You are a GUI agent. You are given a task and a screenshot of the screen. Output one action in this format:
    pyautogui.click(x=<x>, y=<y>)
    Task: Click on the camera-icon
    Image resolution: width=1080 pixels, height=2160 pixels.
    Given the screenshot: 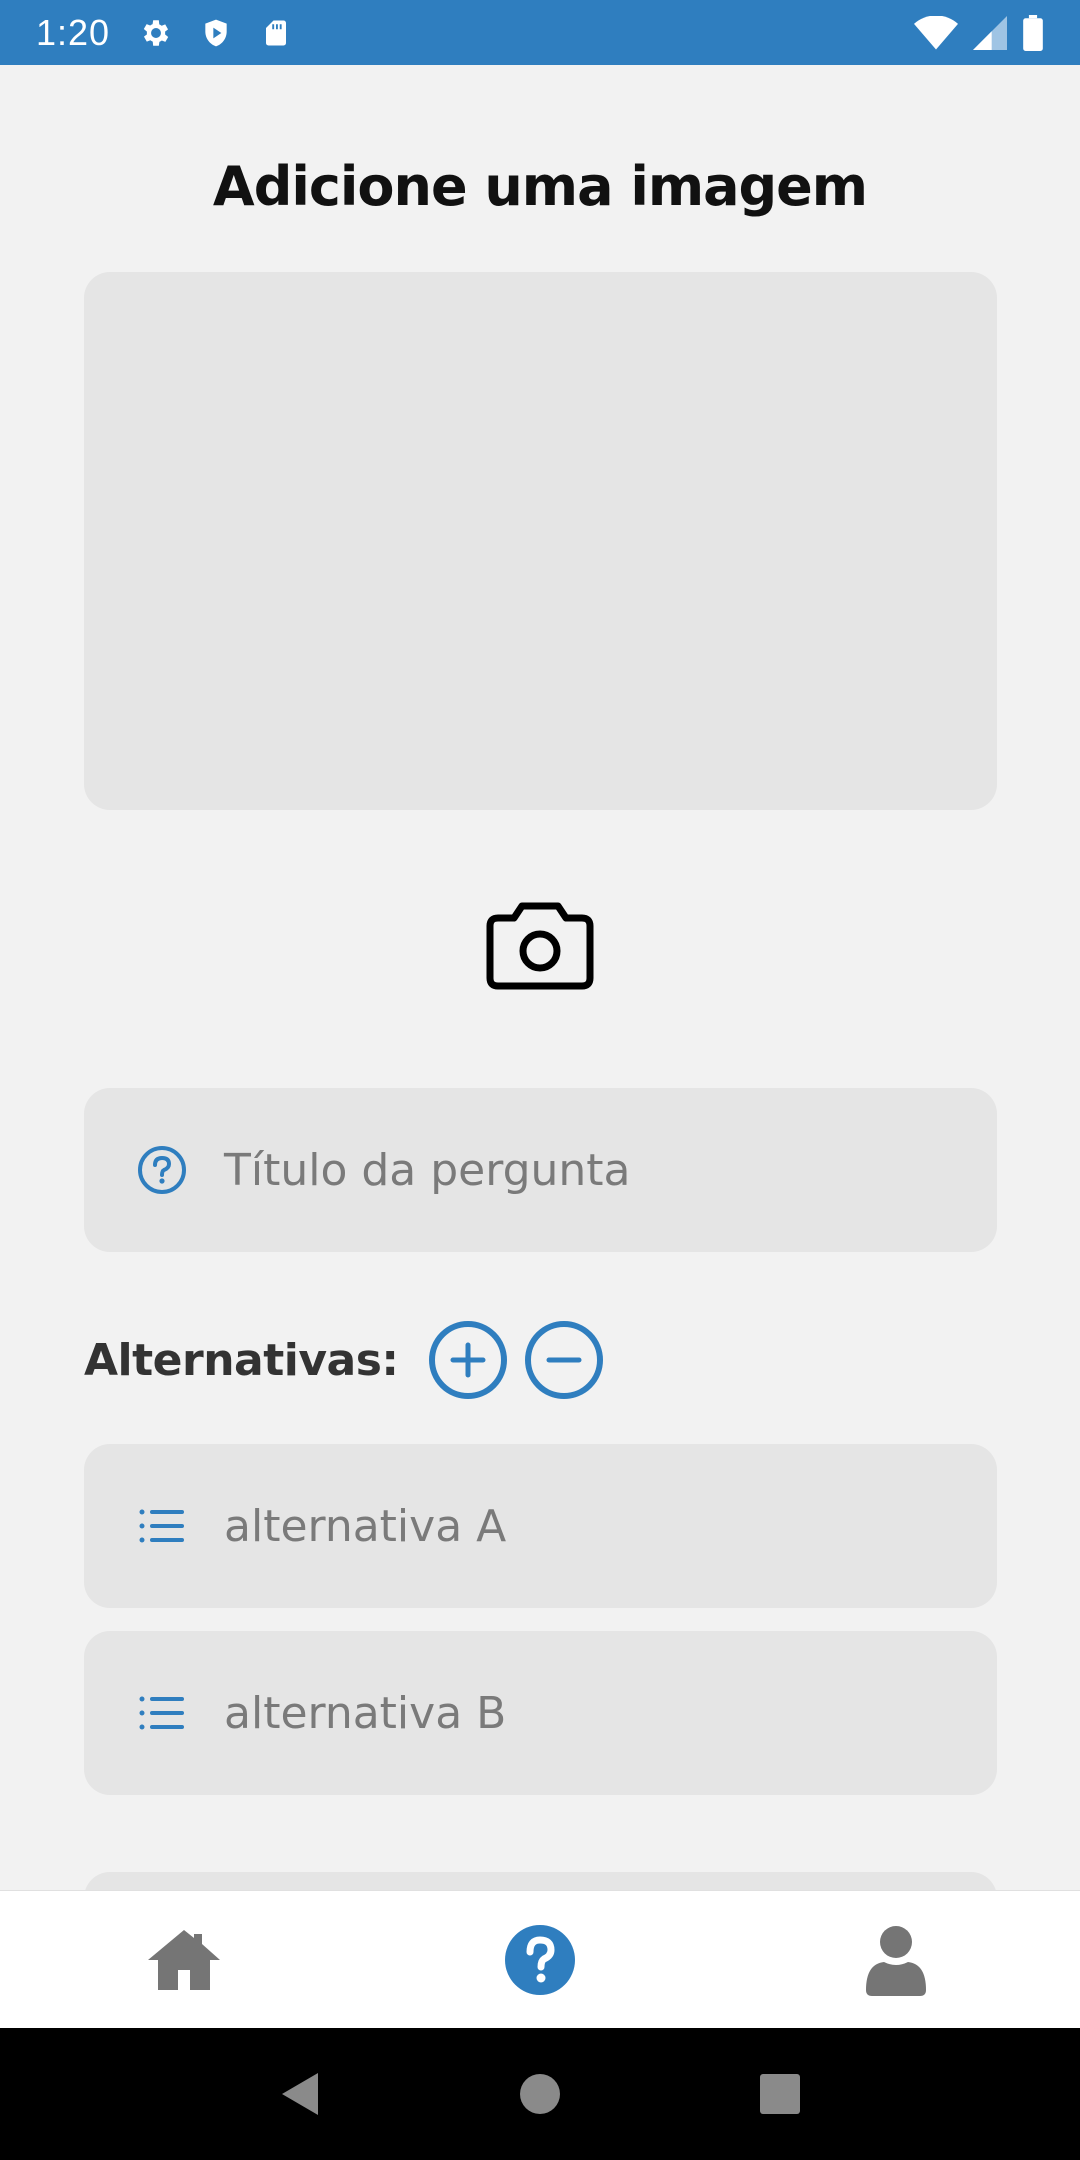 What is the action you would take?
    pyautogui.click(x=540, y=948)
    